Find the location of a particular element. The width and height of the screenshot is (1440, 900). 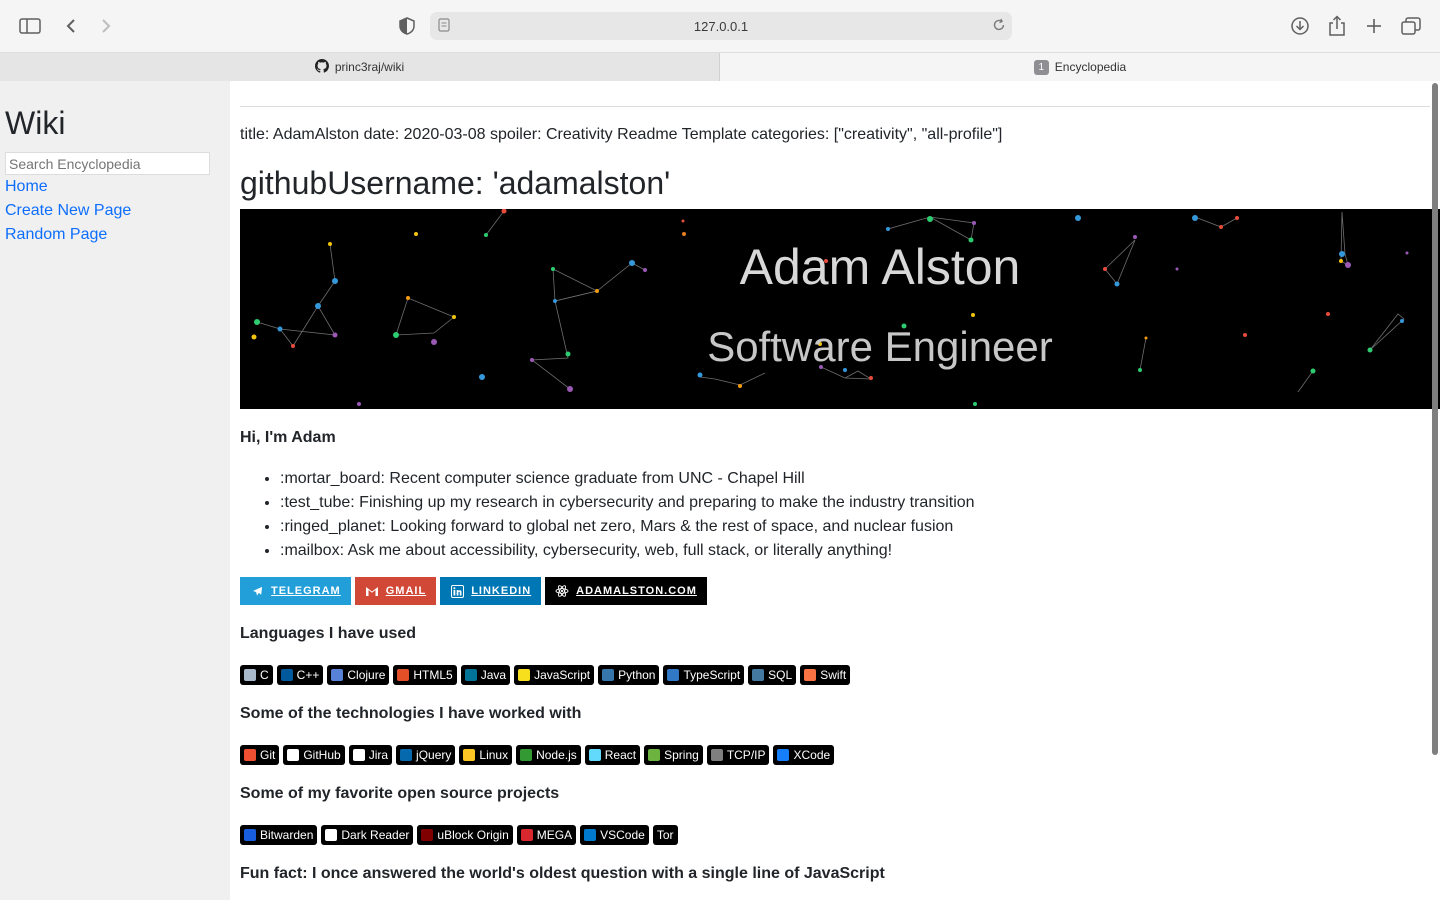

privacy-shield-icon is located at coordinates (407, 26).